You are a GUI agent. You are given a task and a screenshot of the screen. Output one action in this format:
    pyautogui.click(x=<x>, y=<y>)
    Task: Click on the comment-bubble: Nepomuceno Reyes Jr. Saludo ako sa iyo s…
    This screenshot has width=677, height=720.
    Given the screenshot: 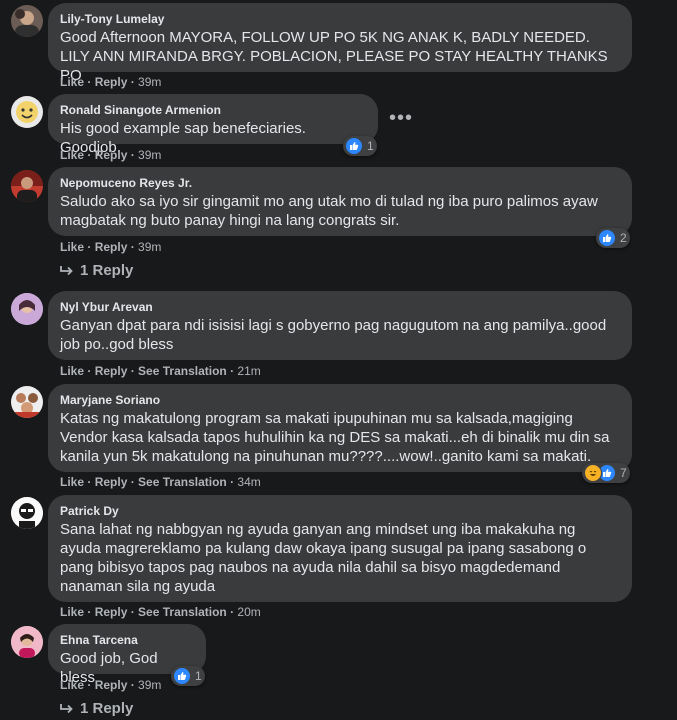 What is the action you would take?
    pyautogui.click(x=340, y=201)
    